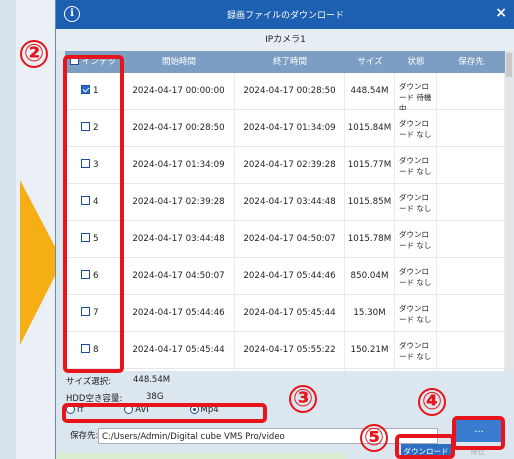 Image resolution: width=514 pixels, height=459 pixels. I want to click on row-size: 150.21M, so click(370, 350).